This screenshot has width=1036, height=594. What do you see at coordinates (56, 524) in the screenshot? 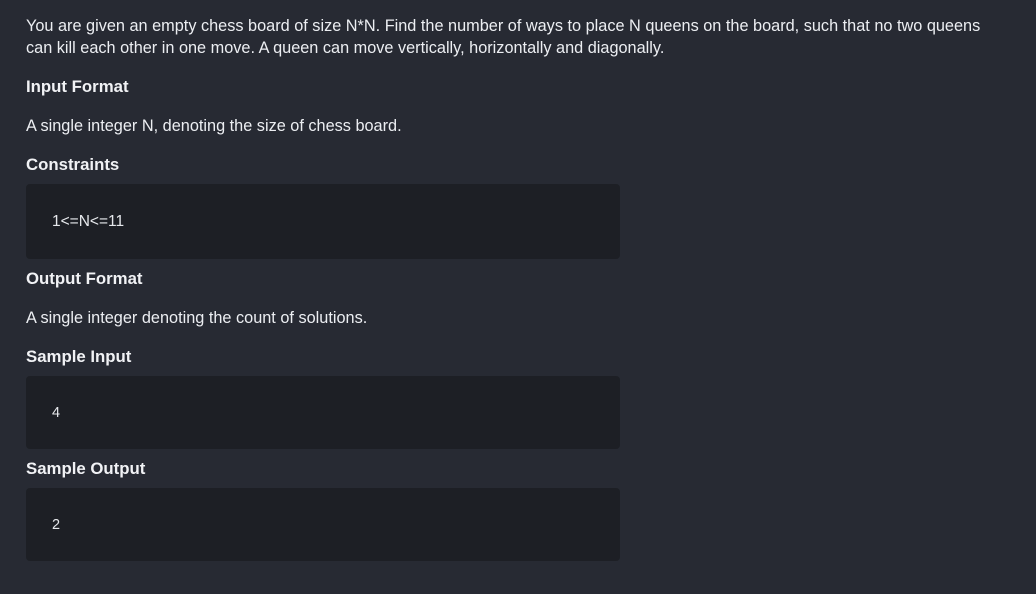
I see `sample-output-text: 2` at bounding box center [56, 524].